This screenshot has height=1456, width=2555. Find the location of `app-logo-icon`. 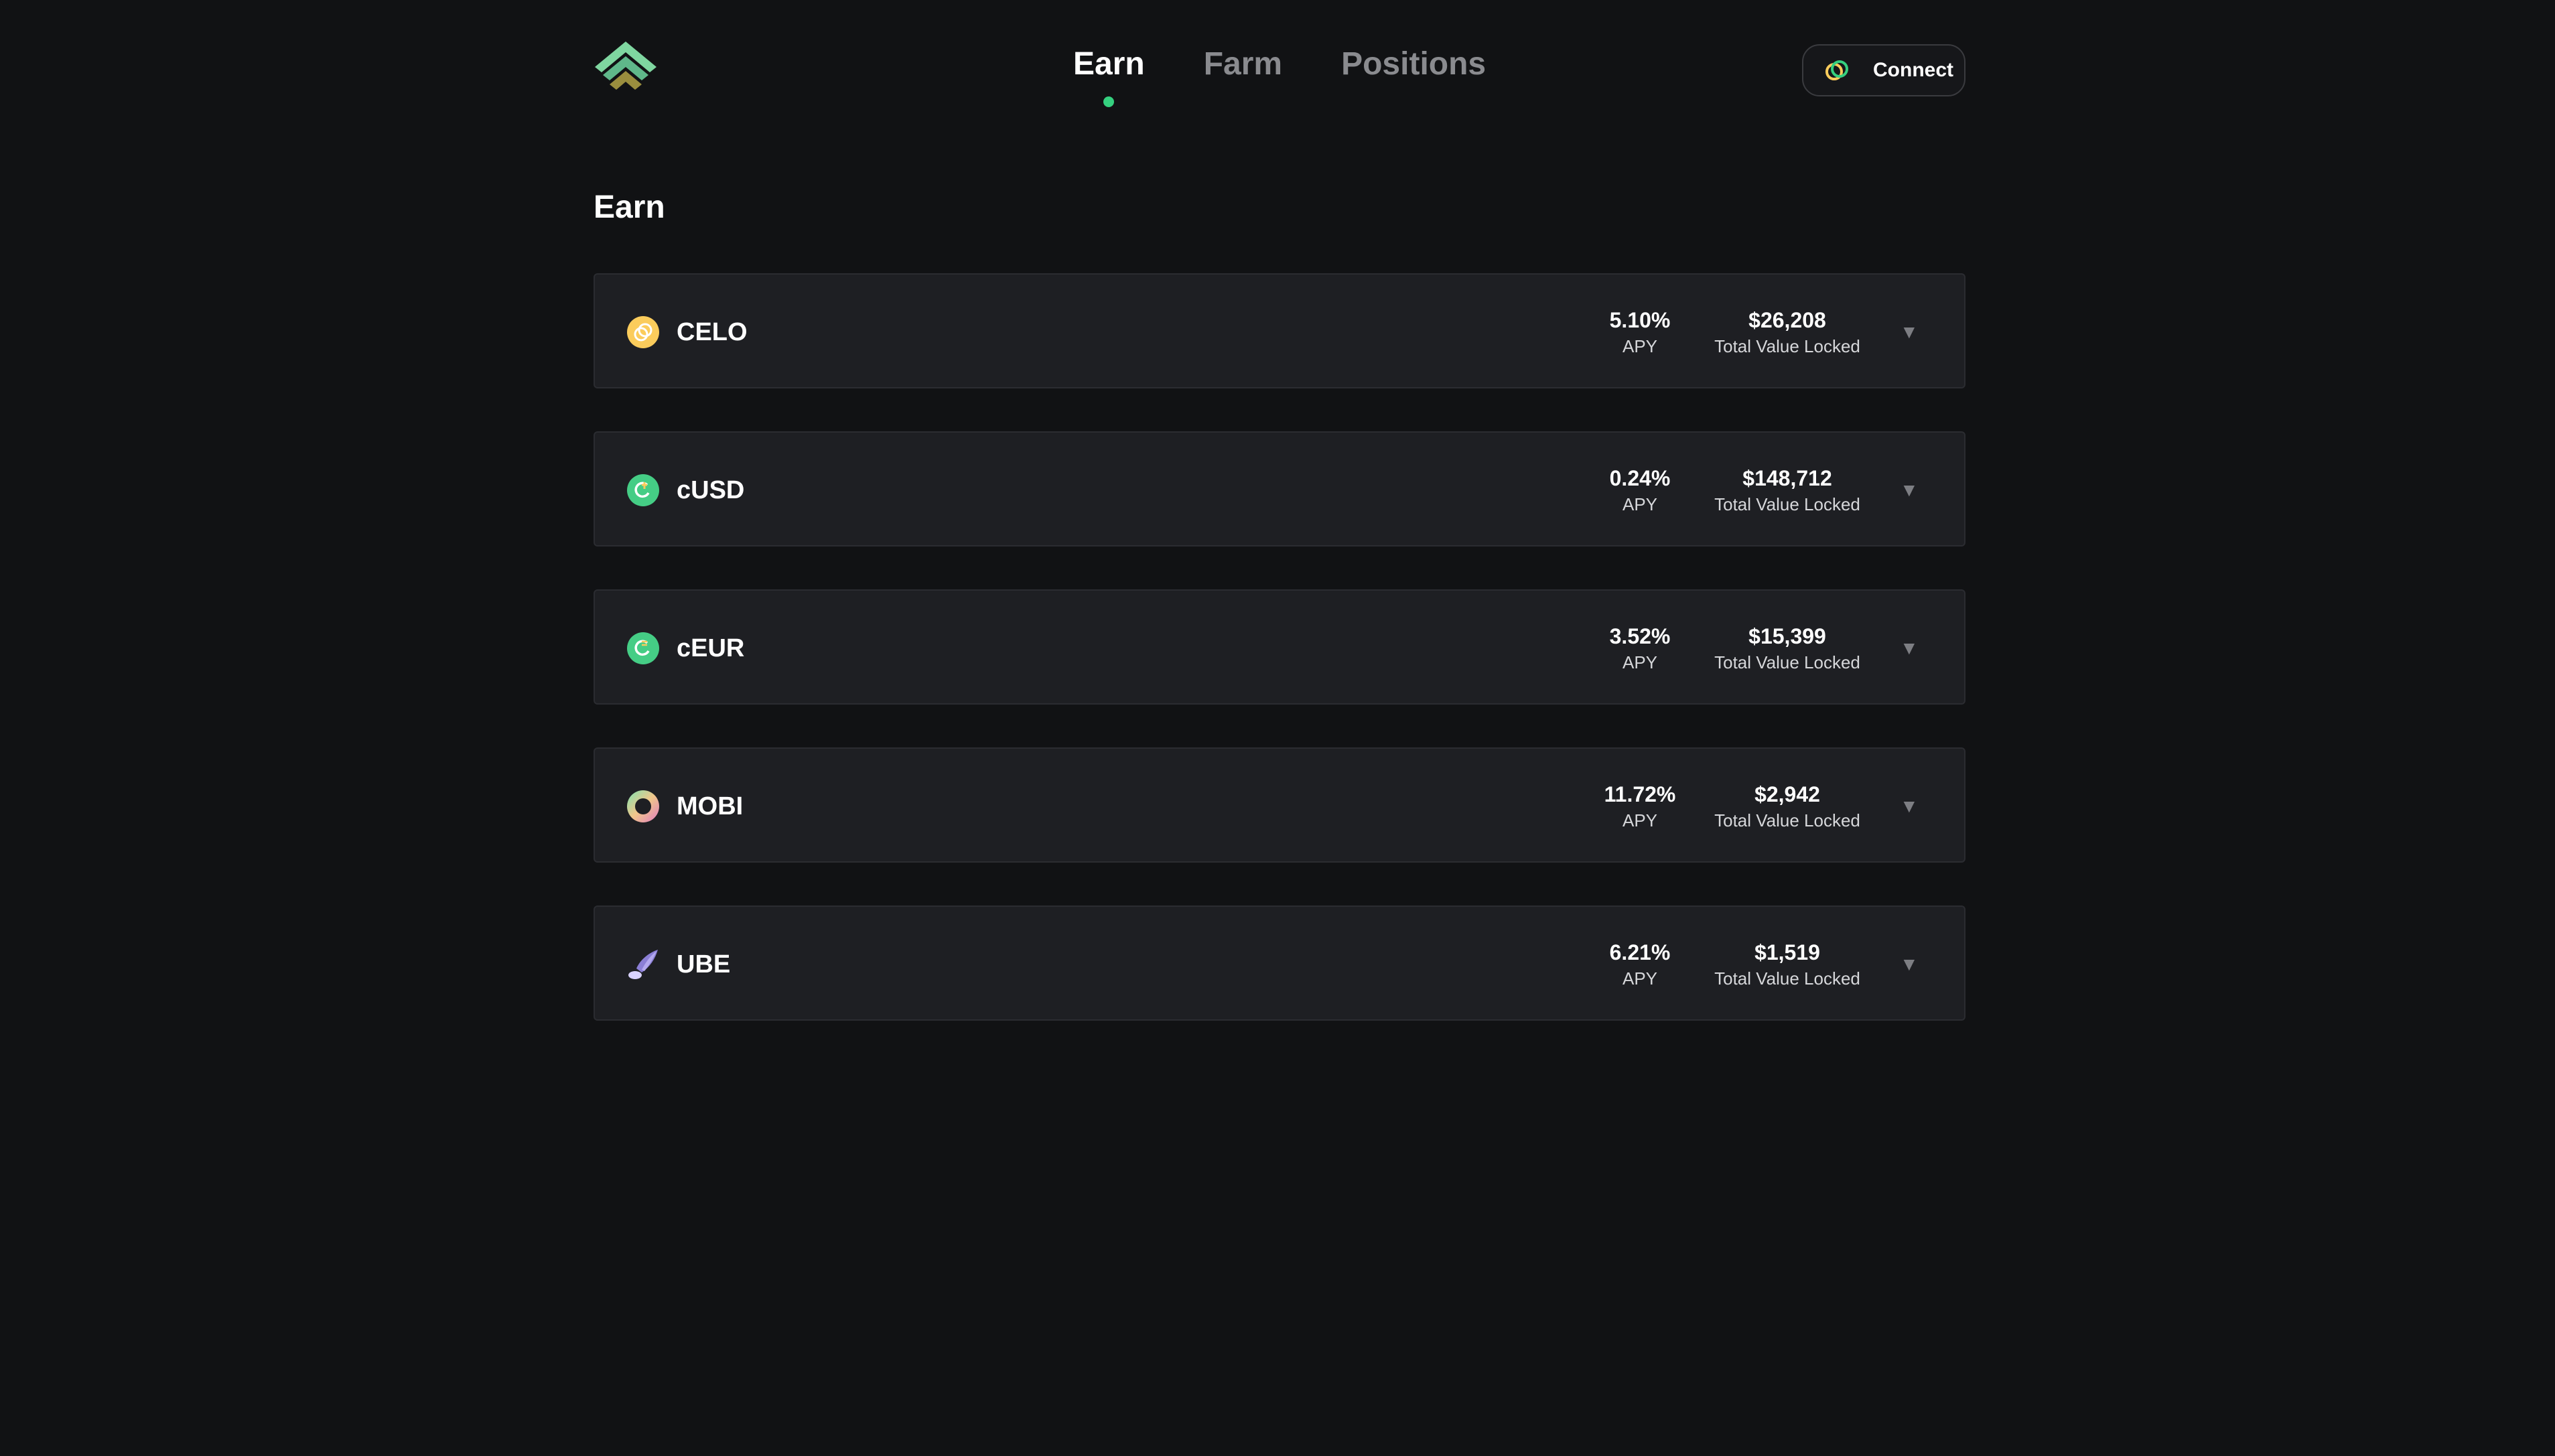

app-logo-icon is located at coordinates (626, 68).